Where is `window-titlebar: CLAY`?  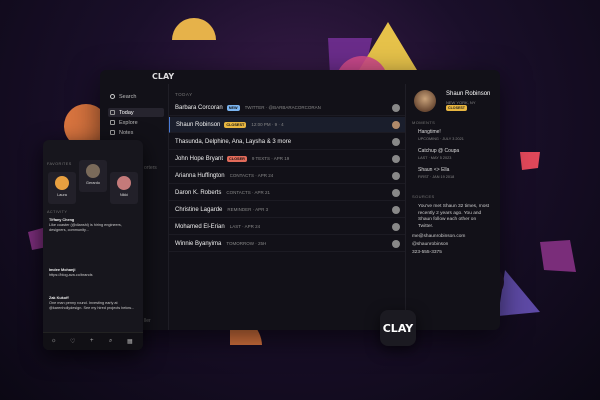
window-titlebar: CLAY is located at coordinates (300, 77).